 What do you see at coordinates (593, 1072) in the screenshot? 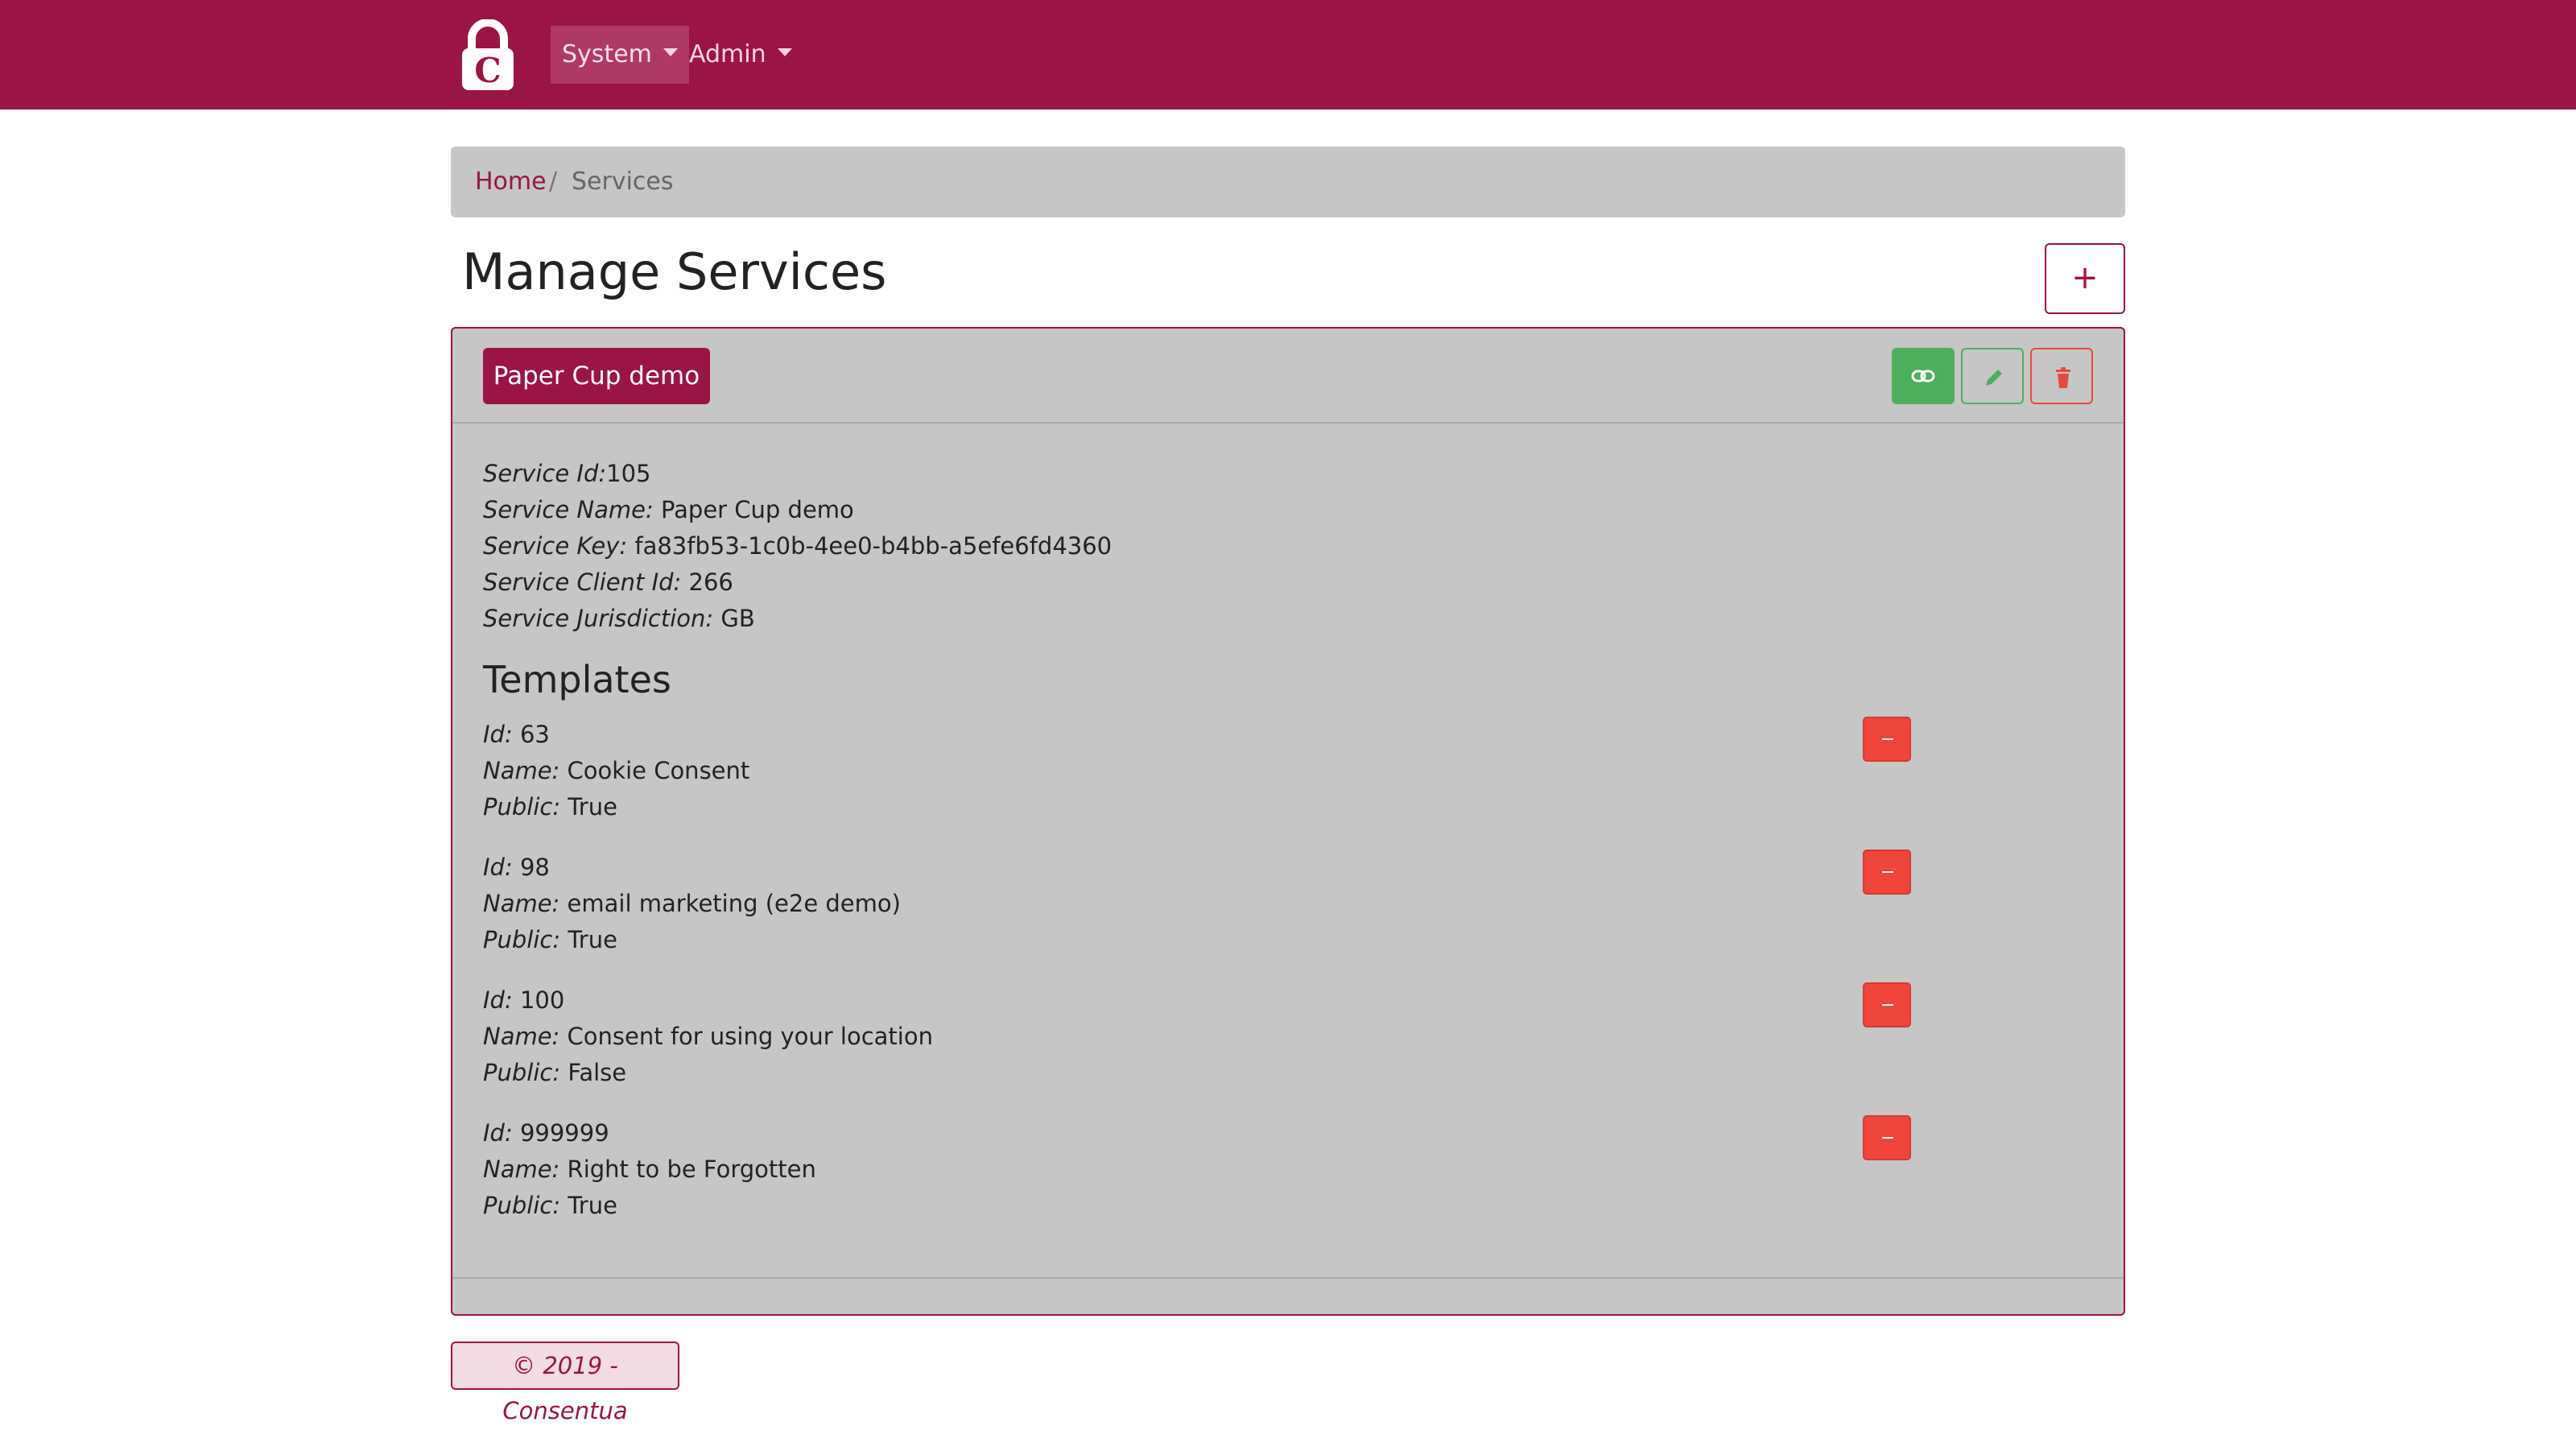
I see `template-field-value: False` at bounding box center [593, 1072].